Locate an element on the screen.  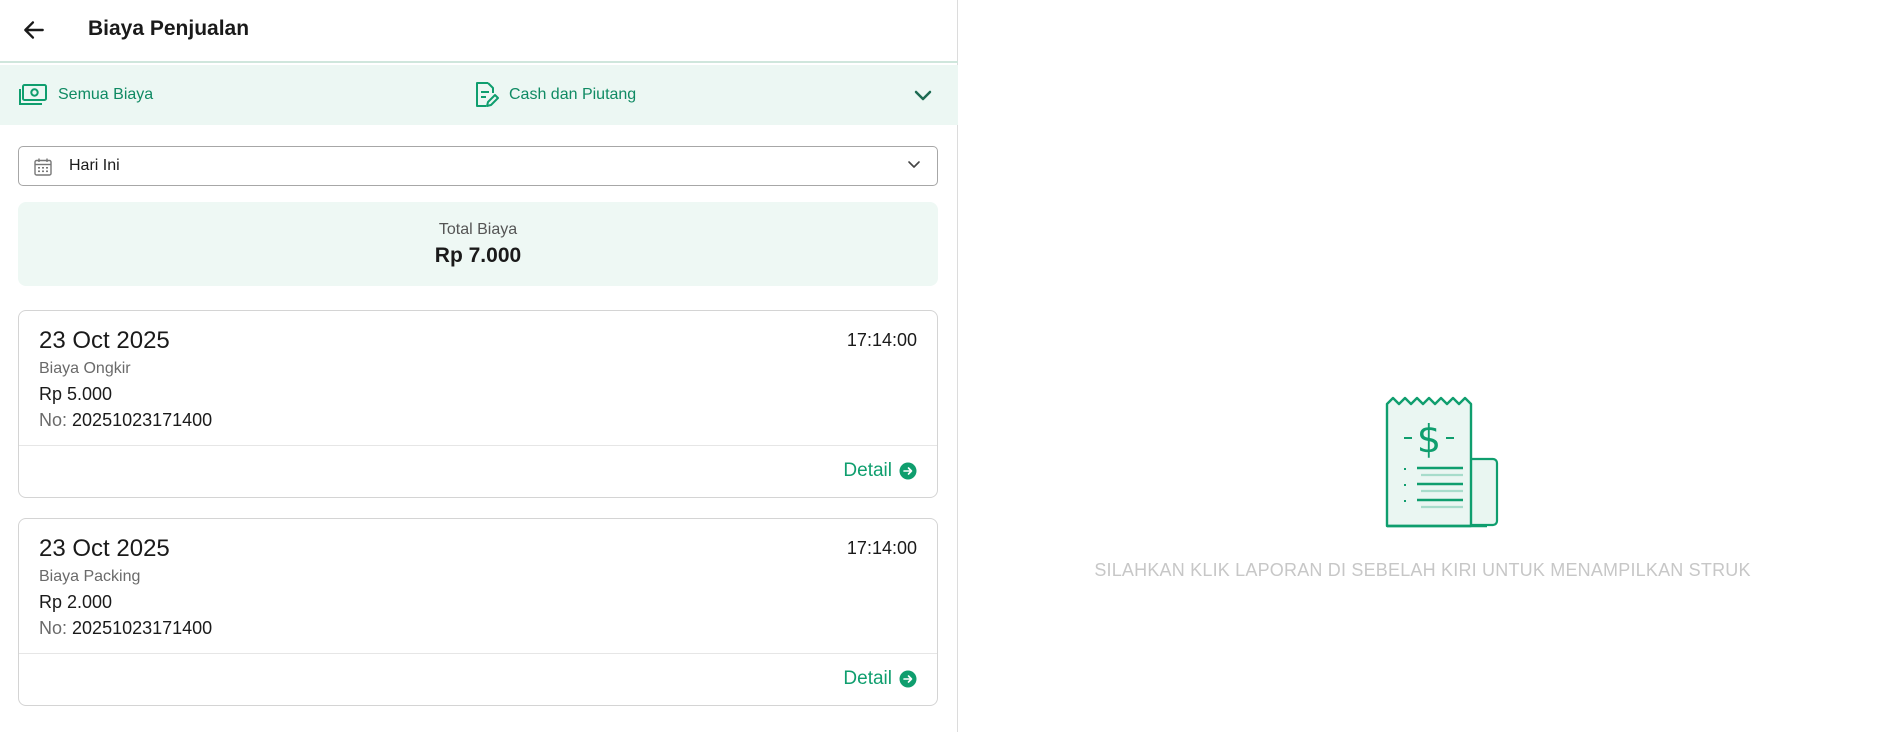
total-label: Total Biaya is located at coordinates (478, 229).